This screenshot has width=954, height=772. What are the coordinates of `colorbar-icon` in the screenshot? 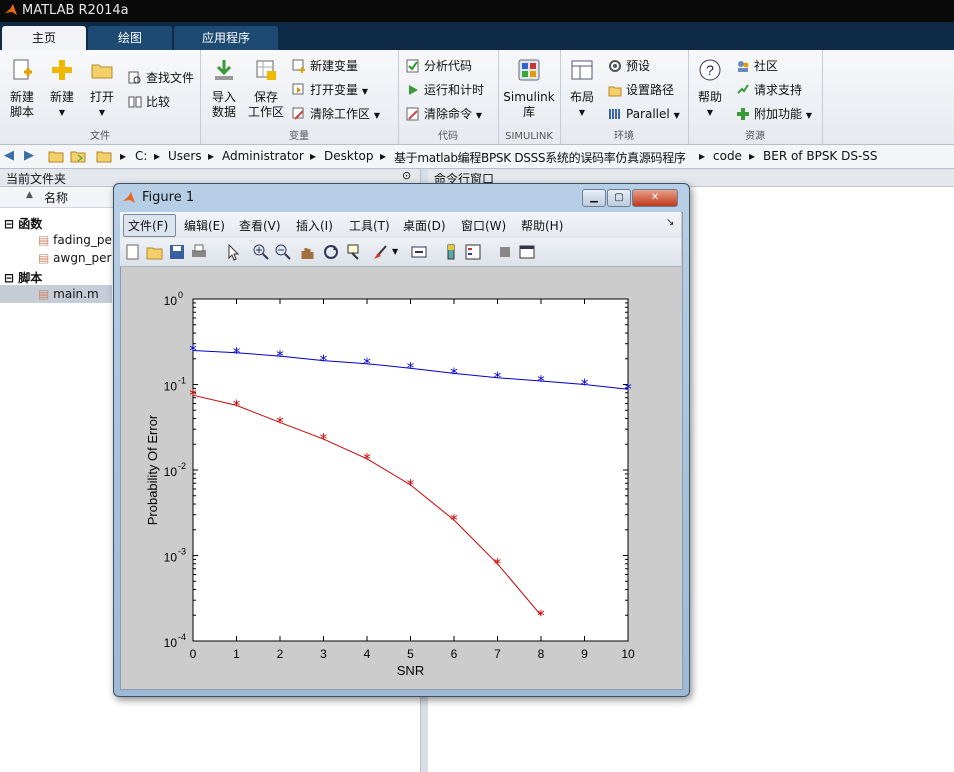 It's located at (451, 252).